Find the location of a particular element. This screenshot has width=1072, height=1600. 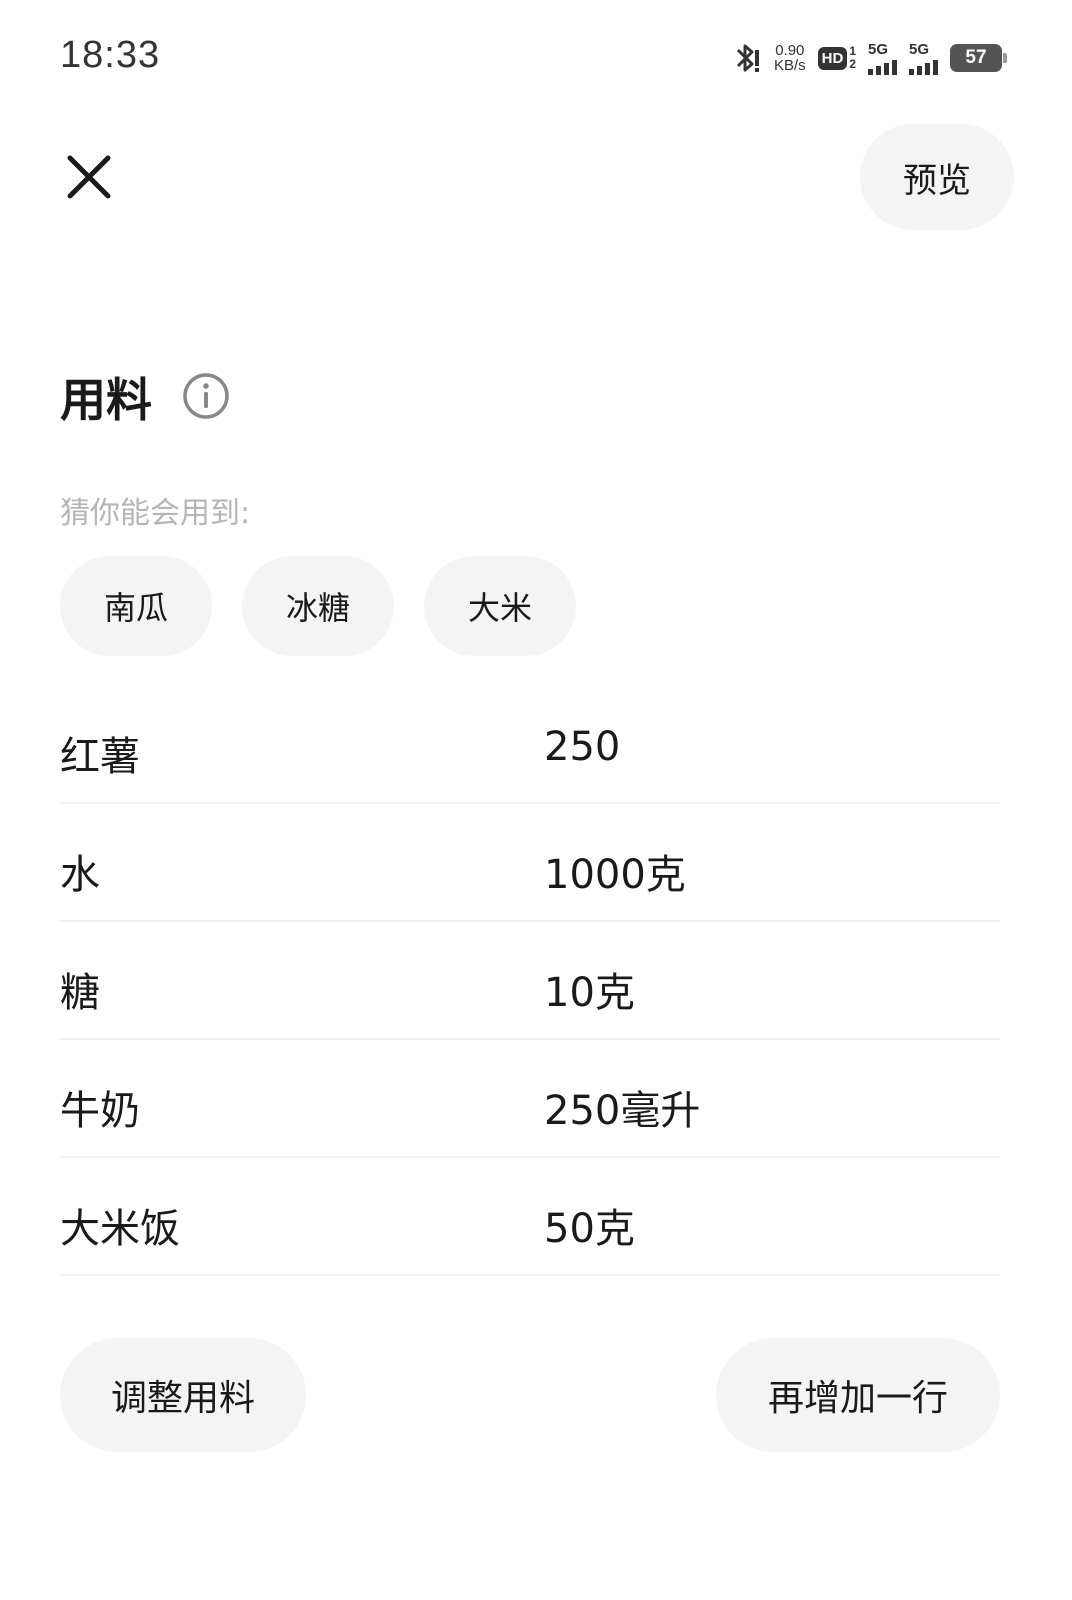

ingredient-row: 糖 10克 is located at coordinates (530, 981).